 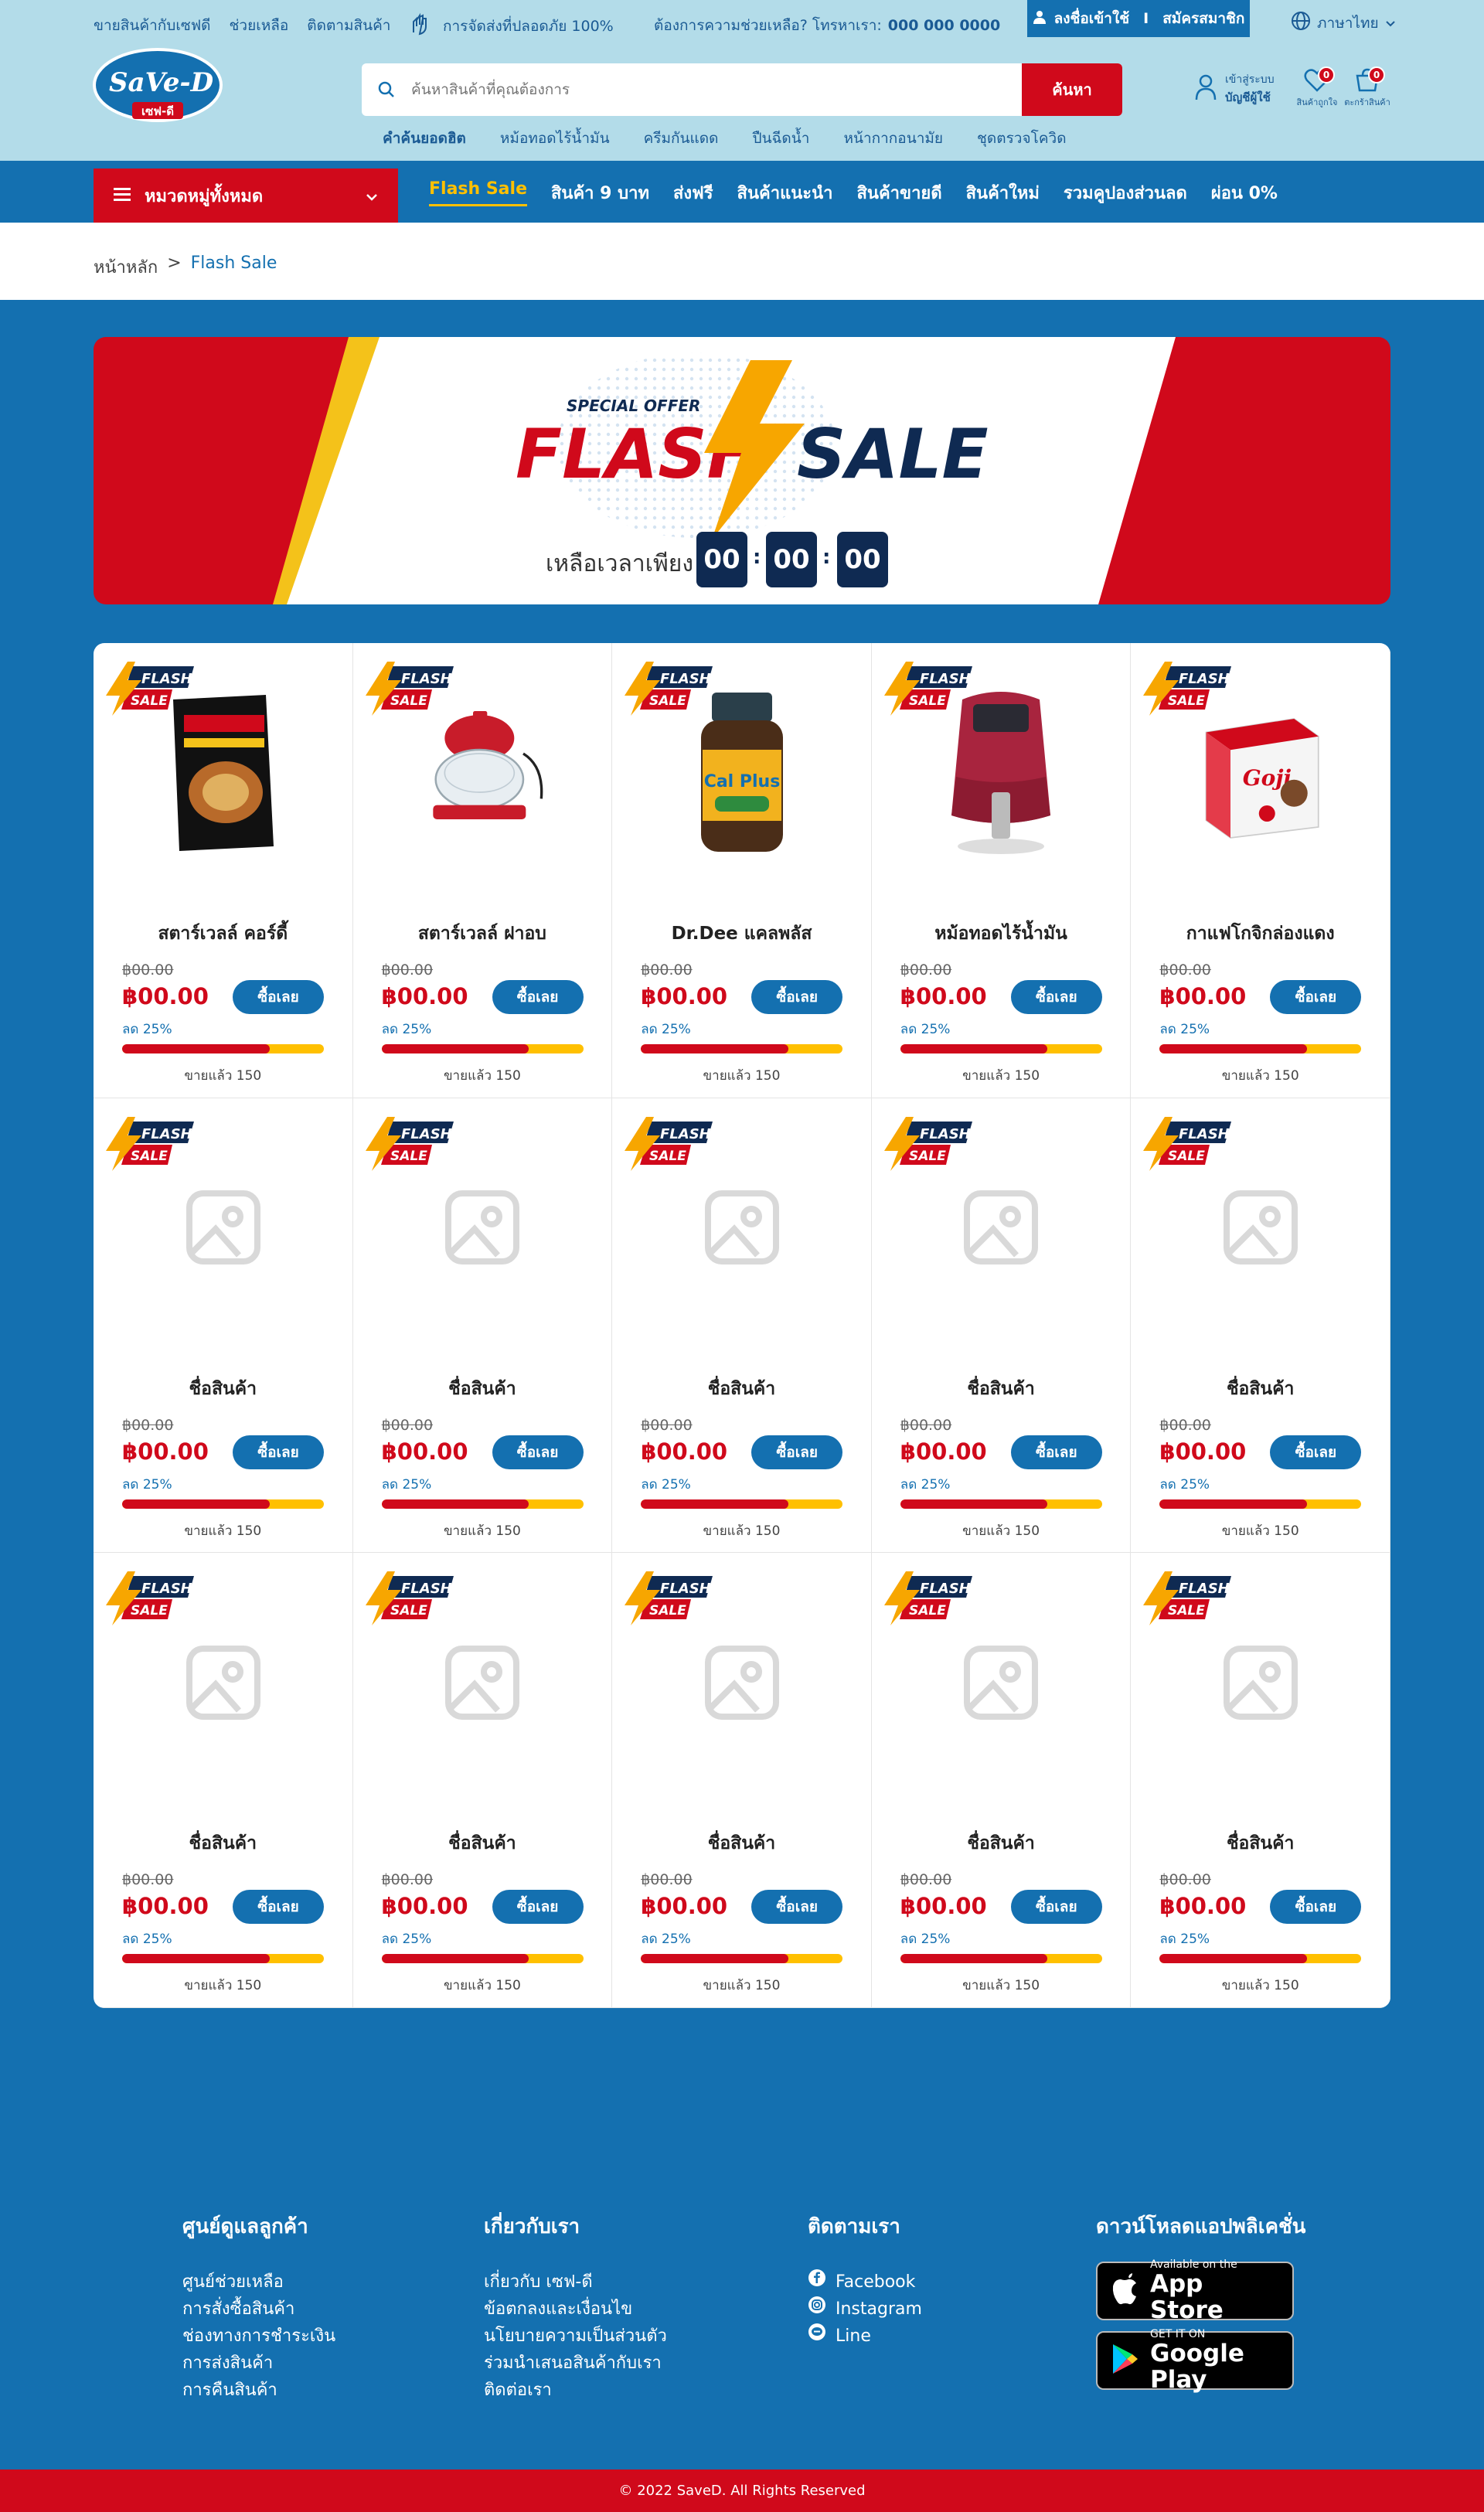 What do you see at coordinates (1317, 87) in the screenshot?
I see `wishlist-button: 0 สินค้าถูกใจ` at bounding box center [1317, 87].